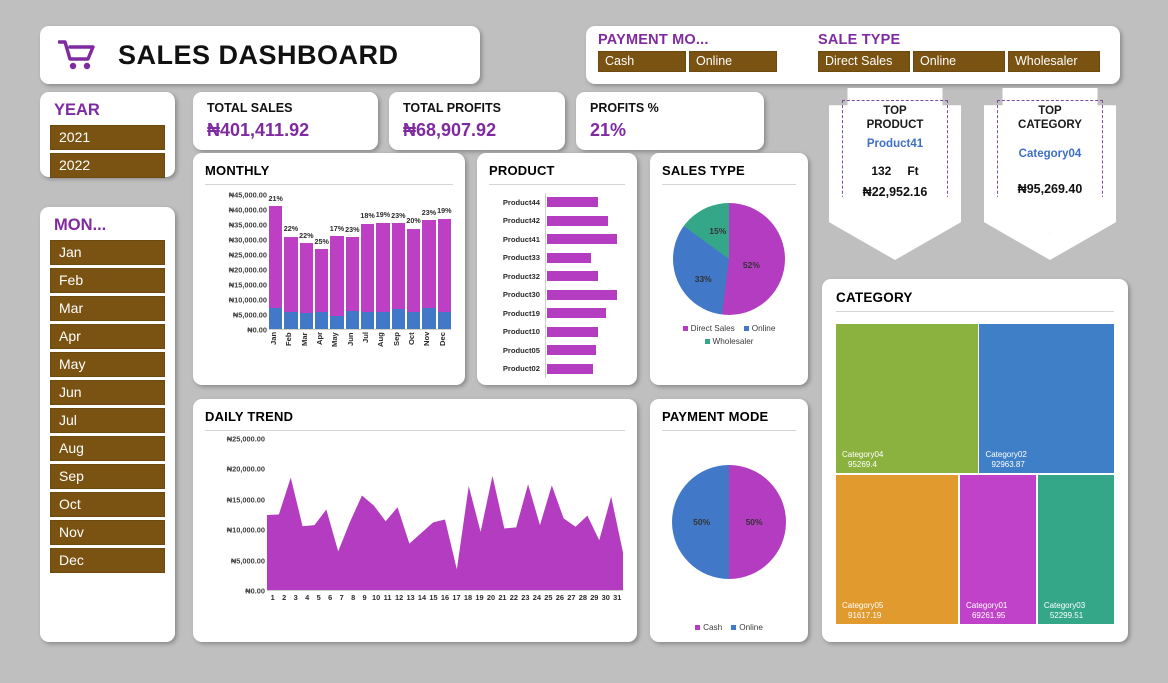  I want to click on monthly-bar: 17%, so click(337, 262).